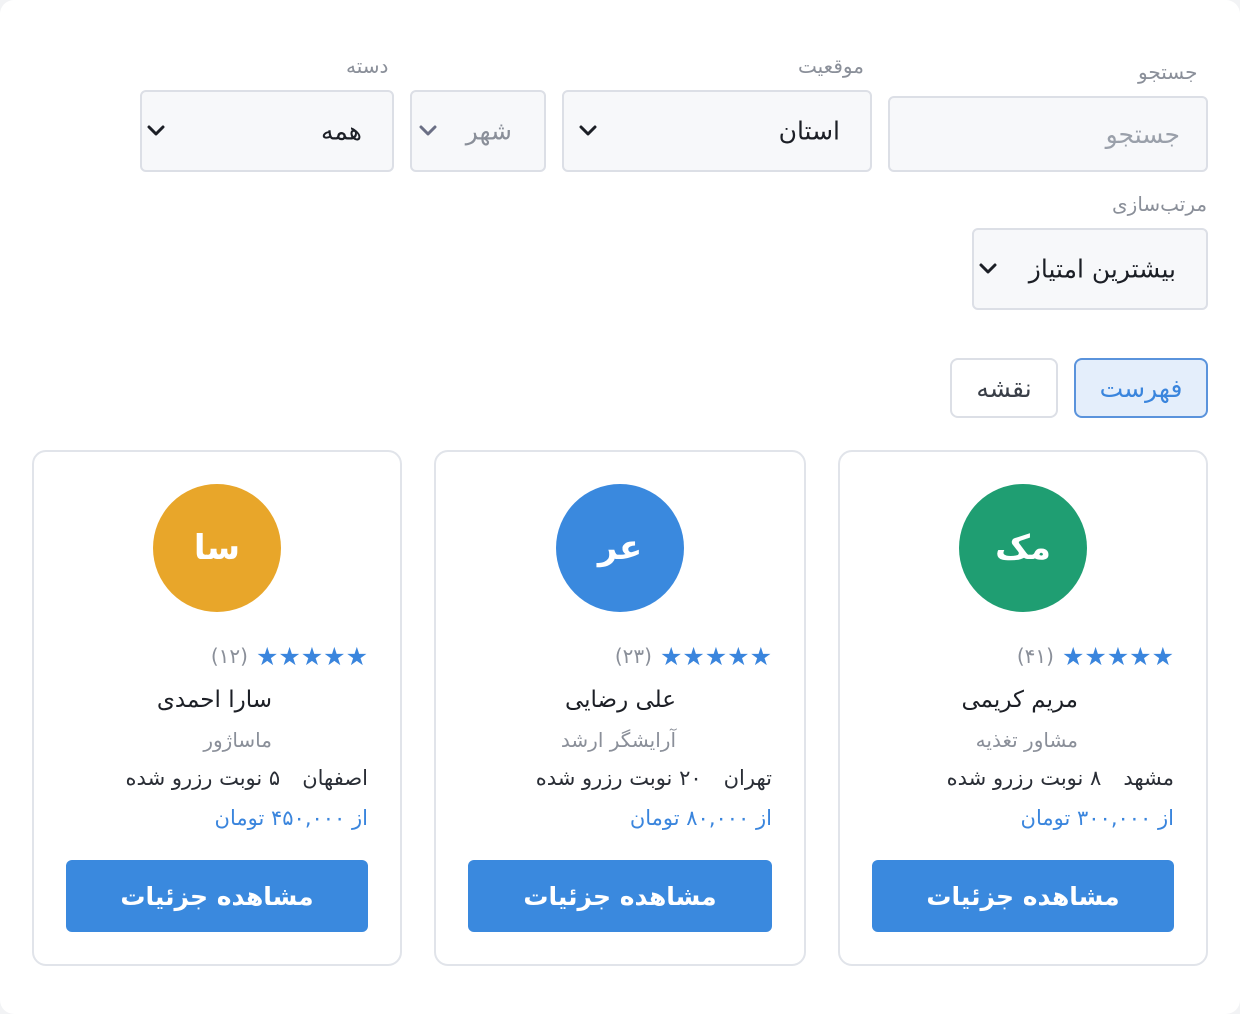 This screenshot has height=1014, width=1240. What do you see at coordinates (1035, 656) in the screenshot?
I see `review-count: (۴۱)` at bounding box center [1035, 656].